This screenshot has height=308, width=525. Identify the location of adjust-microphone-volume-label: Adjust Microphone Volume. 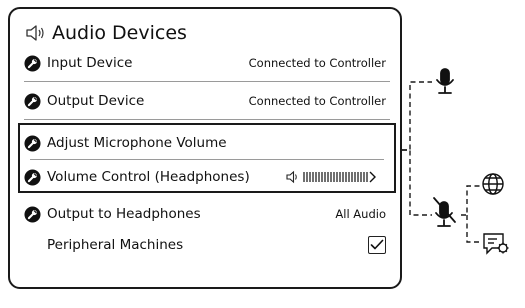
(137, 143).